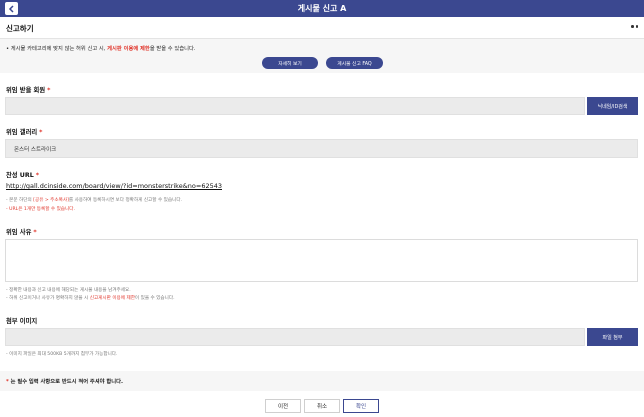  Describe the element at coordinates (322, 28) in the screenshot. I see `sub-header: 신고하기` at that location.